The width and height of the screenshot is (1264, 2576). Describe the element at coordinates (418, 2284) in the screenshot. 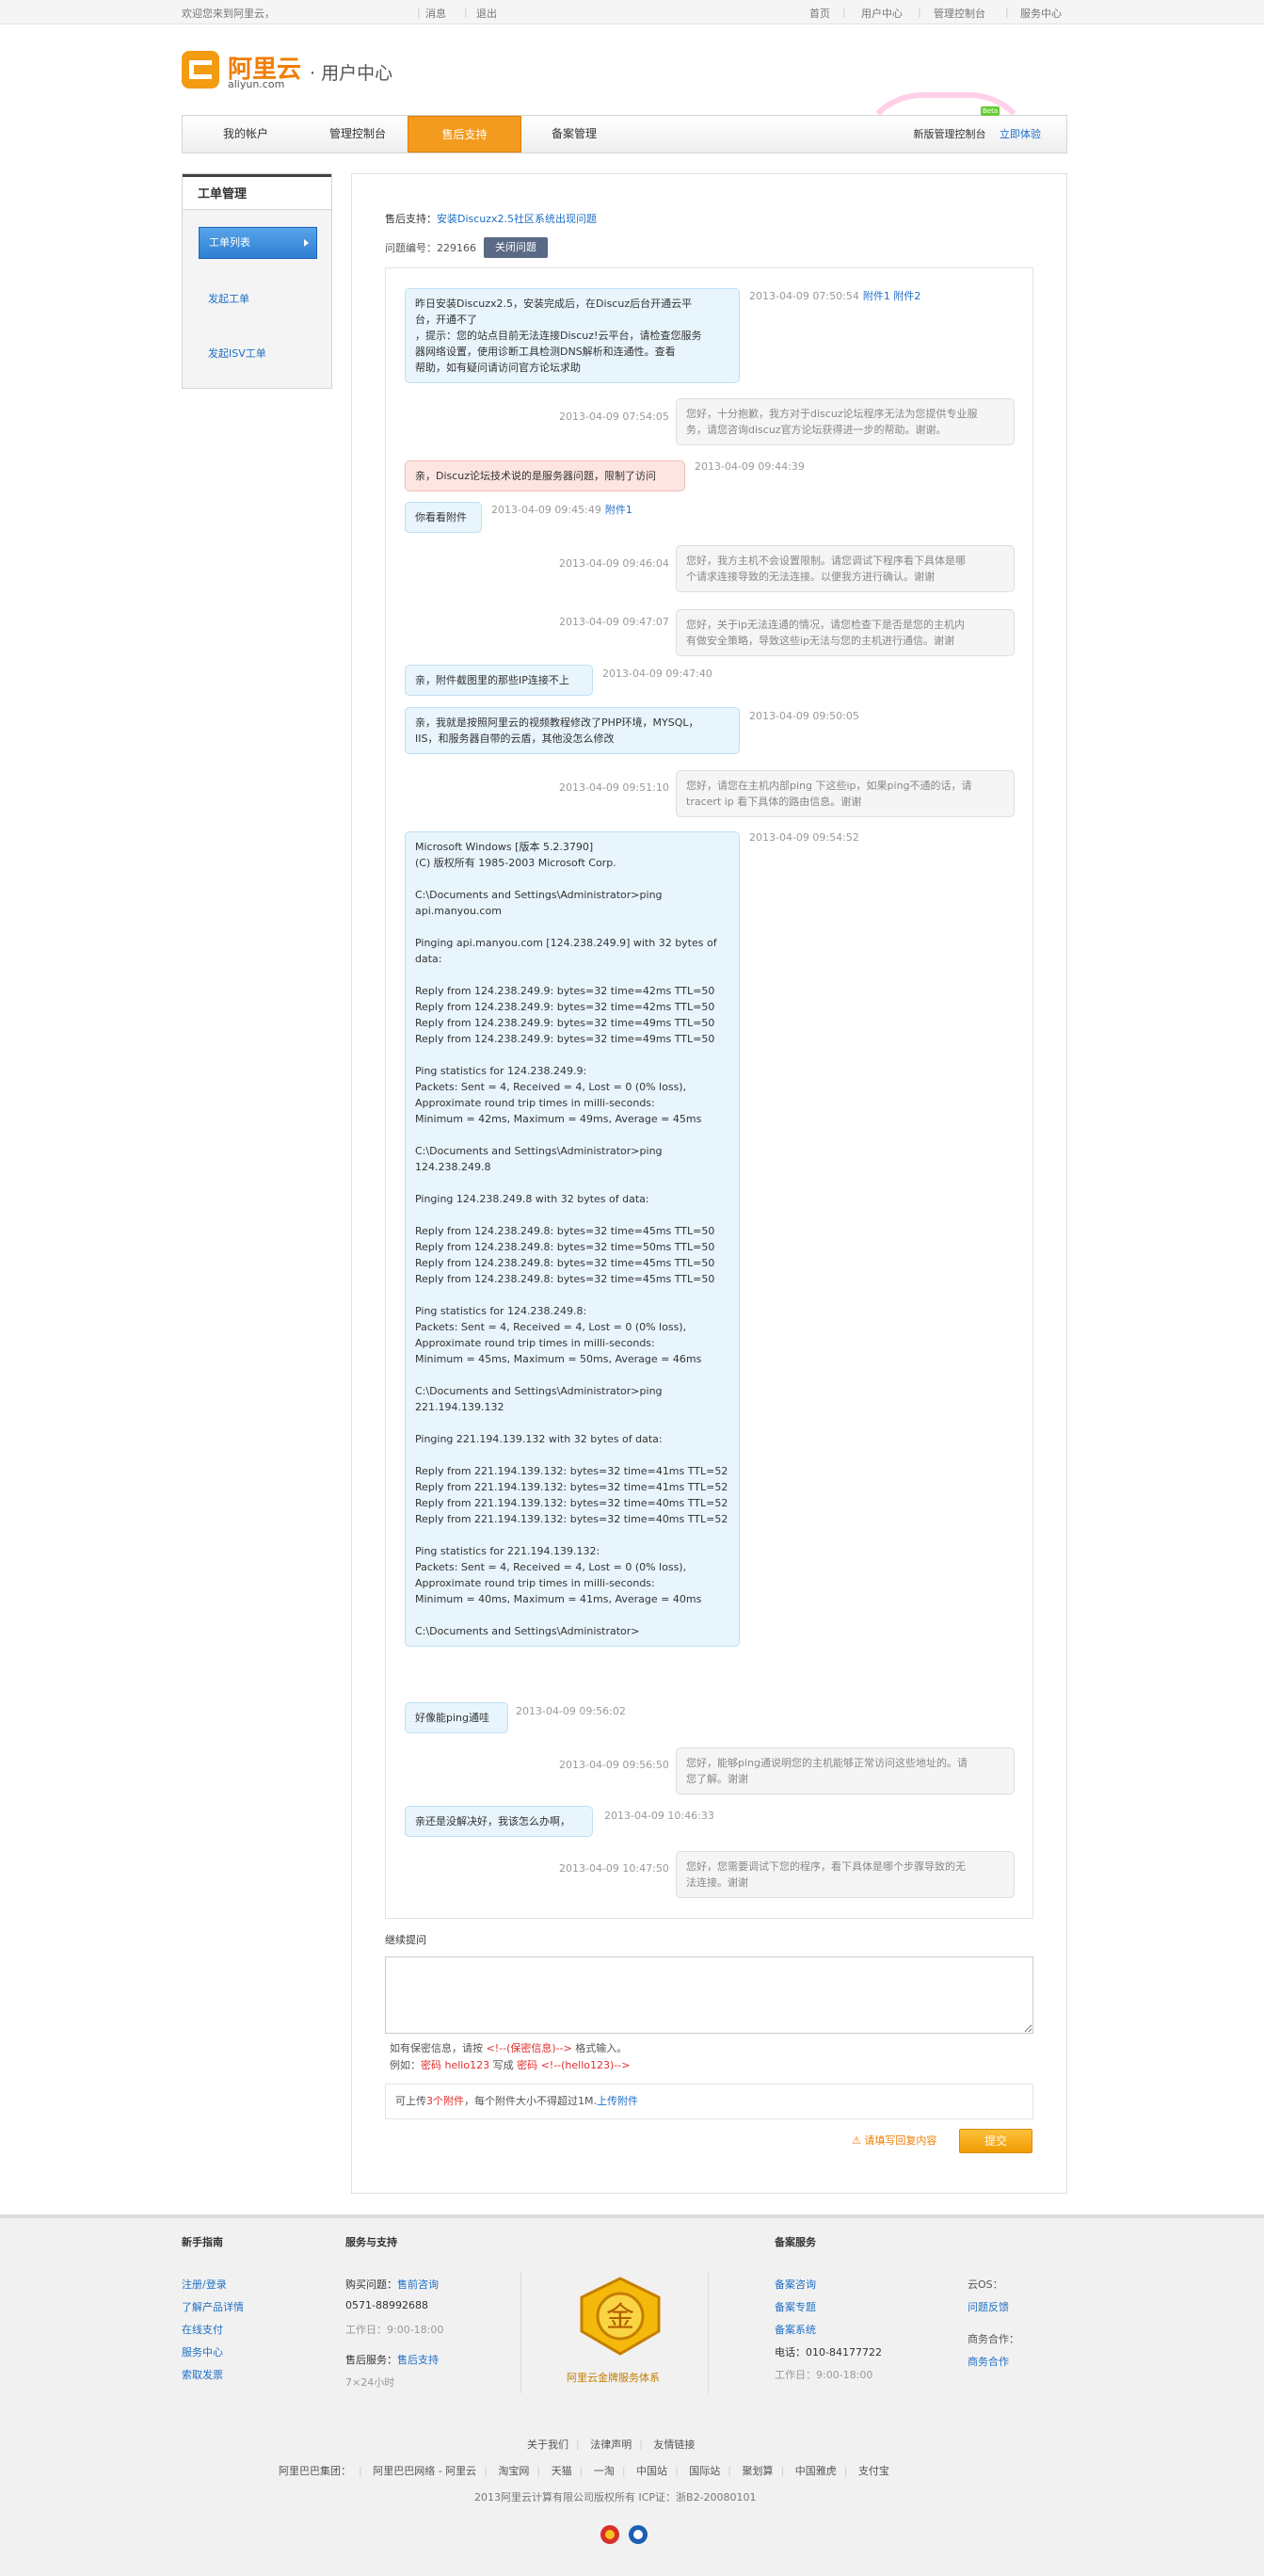

I see `presale-link: 售前咨询` at that location.